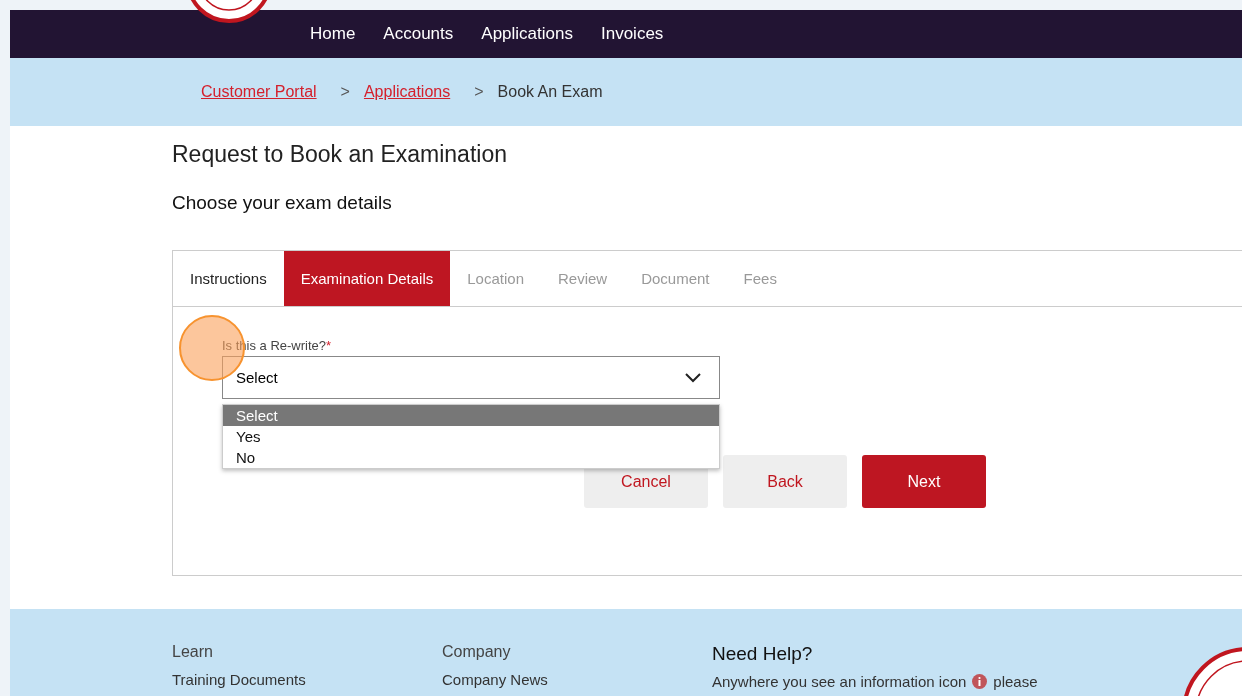 The height and width of the screenshot is (696, 1242). What do you see at coordinates (471, 415) in the screenshot?
I see `dropdown-option: Select` at bounding box center [471, 415].